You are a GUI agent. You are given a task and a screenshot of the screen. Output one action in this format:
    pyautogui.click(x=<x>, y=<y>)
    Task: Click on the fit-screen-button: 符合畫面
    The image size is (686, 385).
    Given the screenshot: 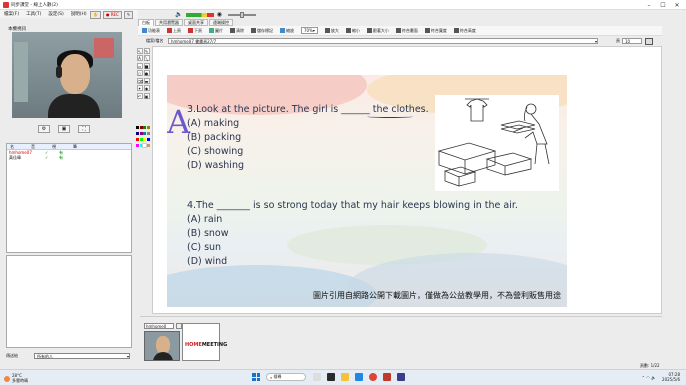 What is the action you would take?
    pyautogui.click(x=406, y=31)
    